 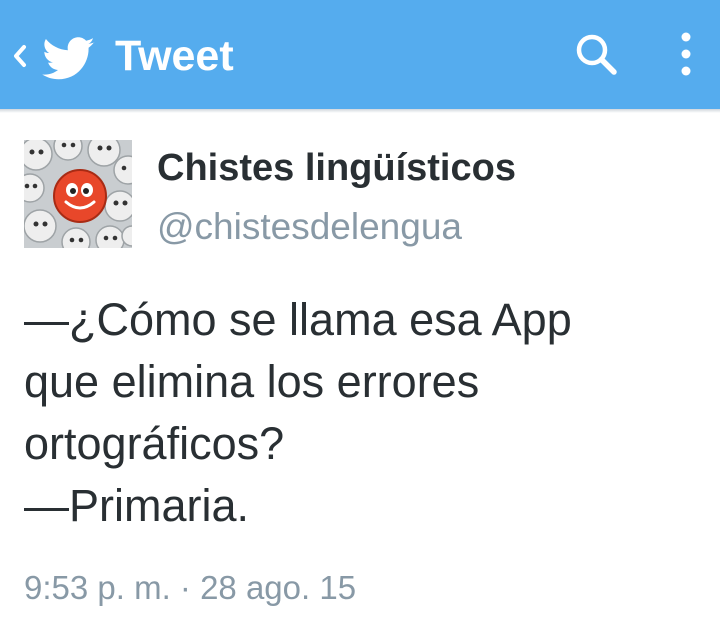 What do you see at coordinates (154, 443) in the screenshot?
I see `tweet-text-line: ortográficos?` at bounding box center [154, 443].